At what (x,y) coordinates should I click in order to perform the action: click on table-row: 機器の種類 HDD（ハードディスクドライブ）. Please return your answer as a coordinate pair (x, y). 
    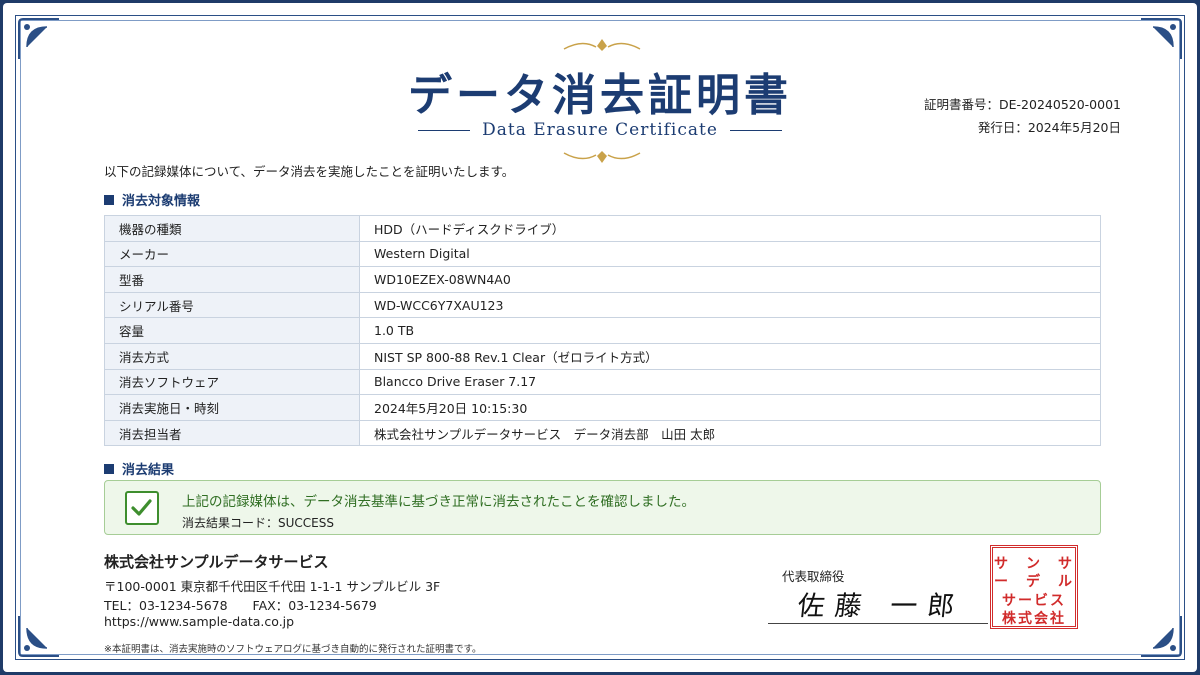
    Looking at the image, I should click on (602, 228).